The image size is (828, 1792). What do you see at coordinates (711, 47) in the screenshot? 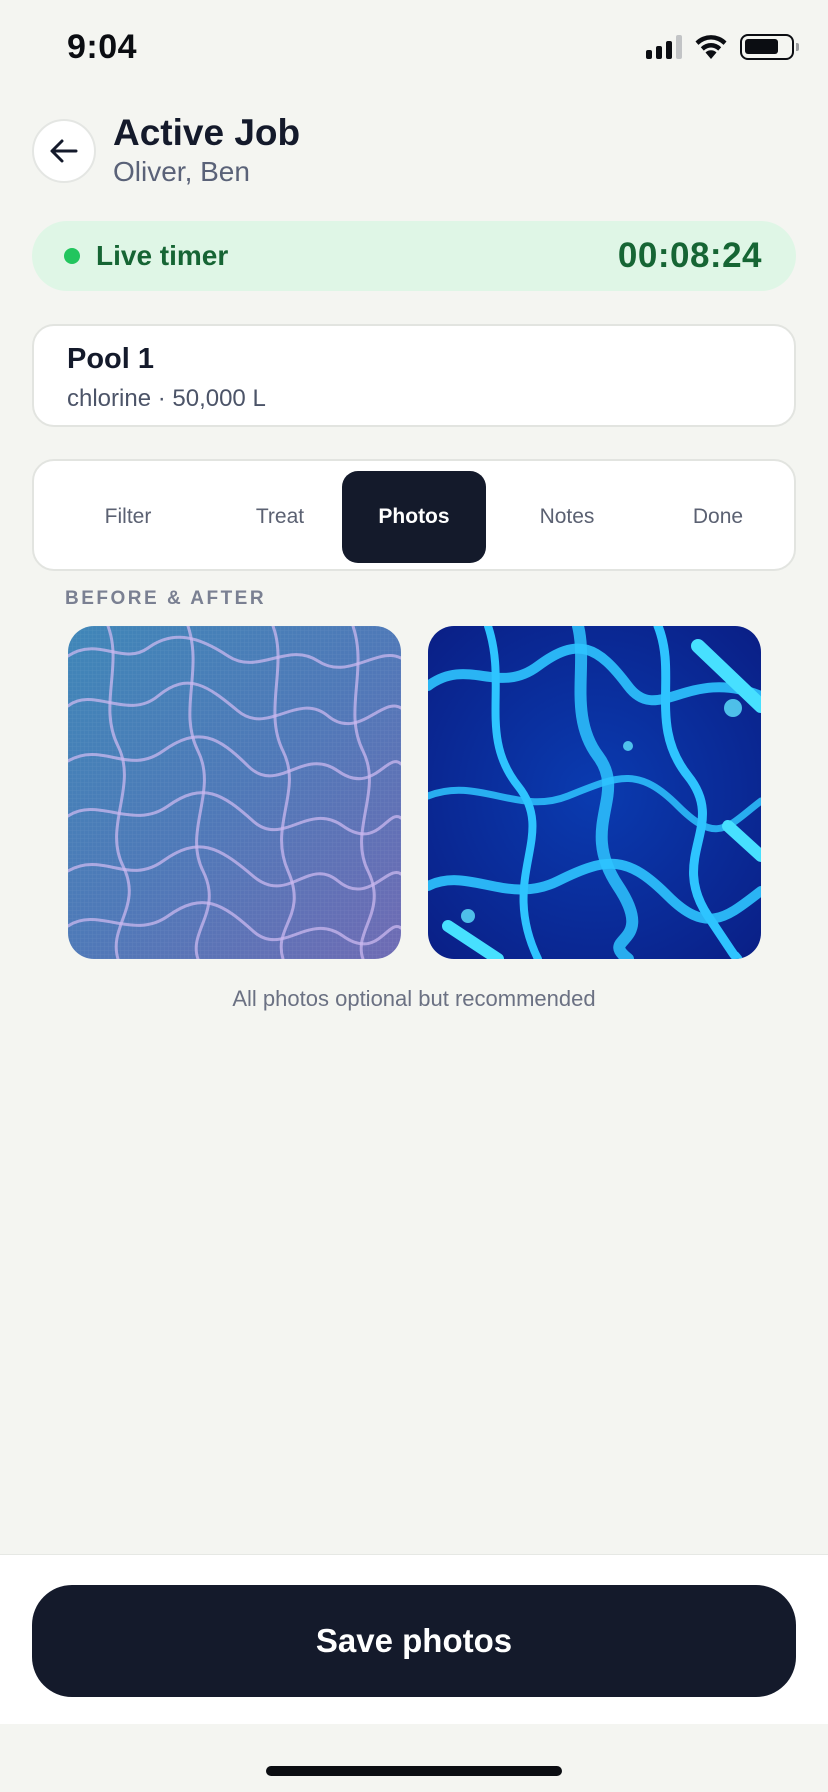
I see `wifi-icon` at bounding box center [711, 47].